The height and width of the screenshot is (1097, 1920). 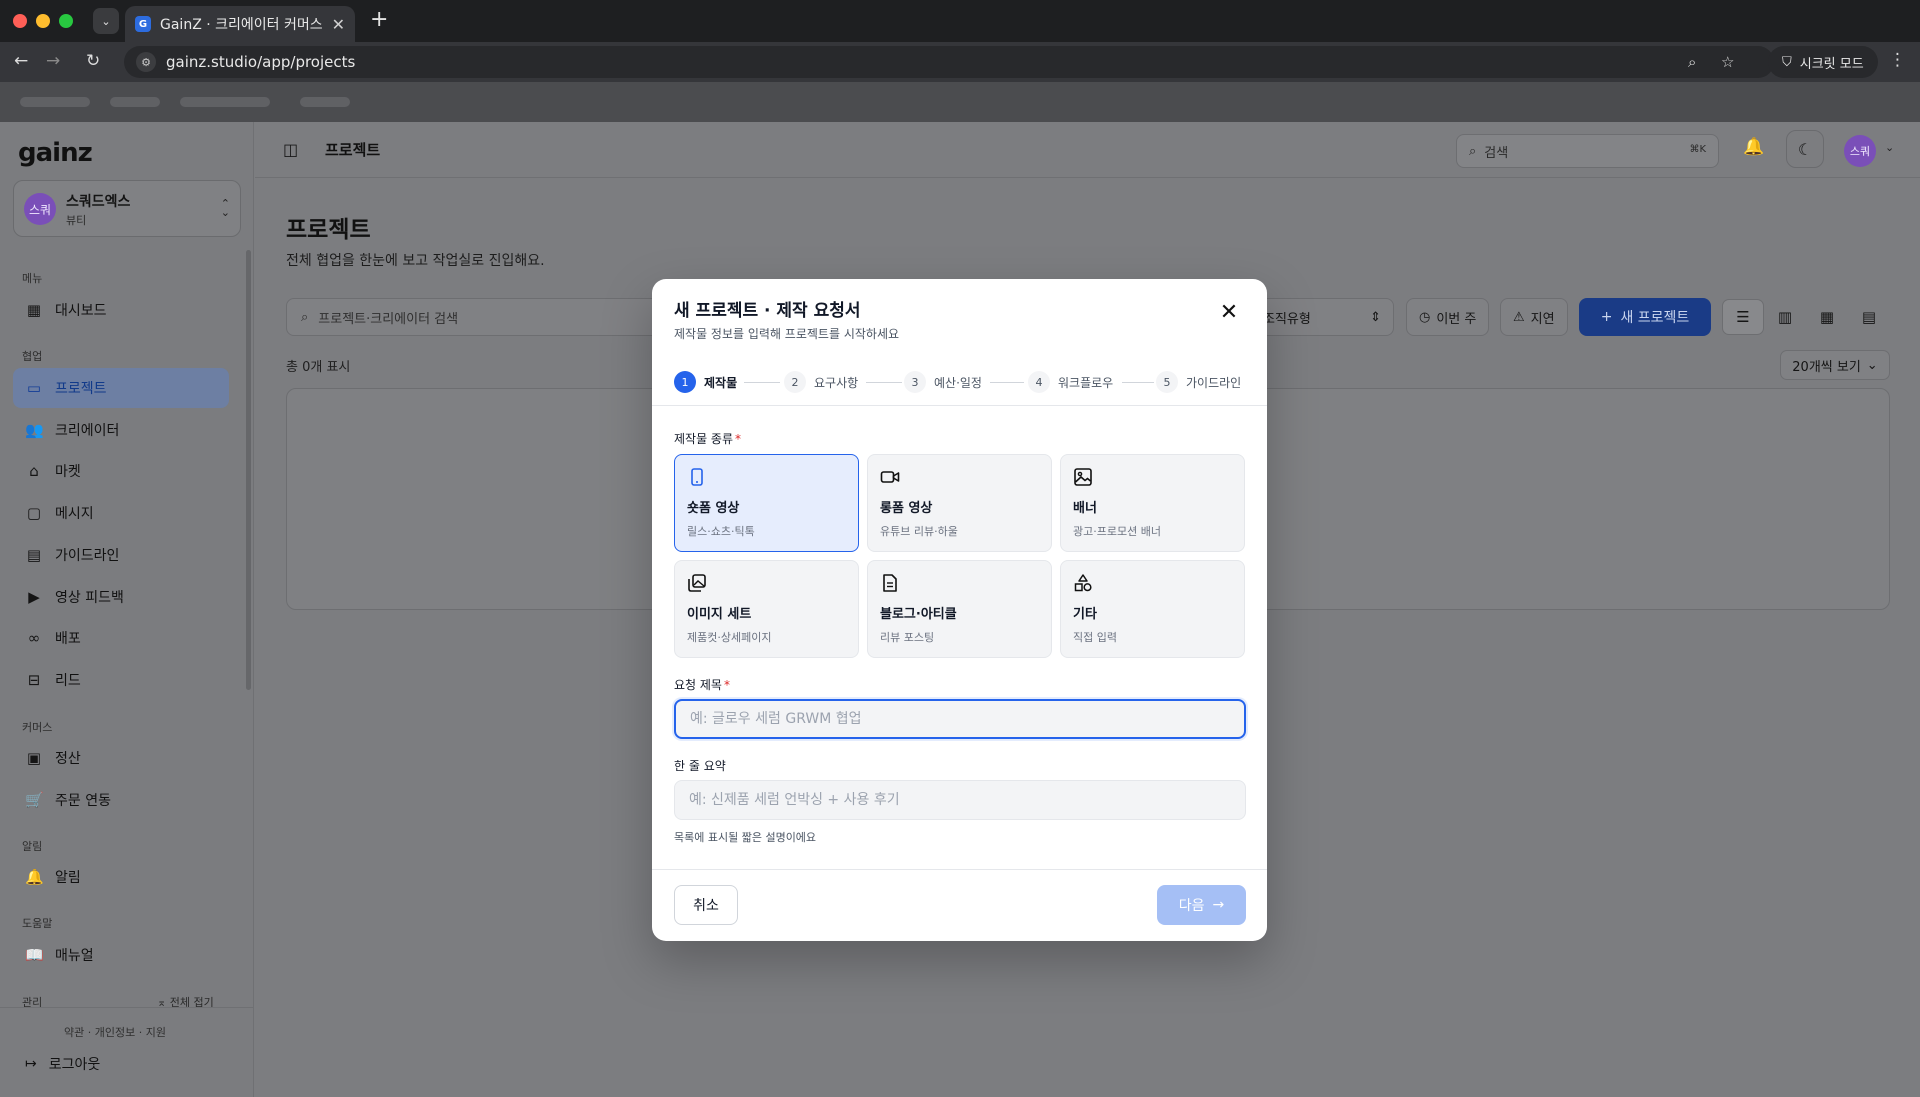 What do you see at coordinates (1785, 317) in the screenshot?
I see `columns-view-icon: ▥` at bounding box center [1785, 317].